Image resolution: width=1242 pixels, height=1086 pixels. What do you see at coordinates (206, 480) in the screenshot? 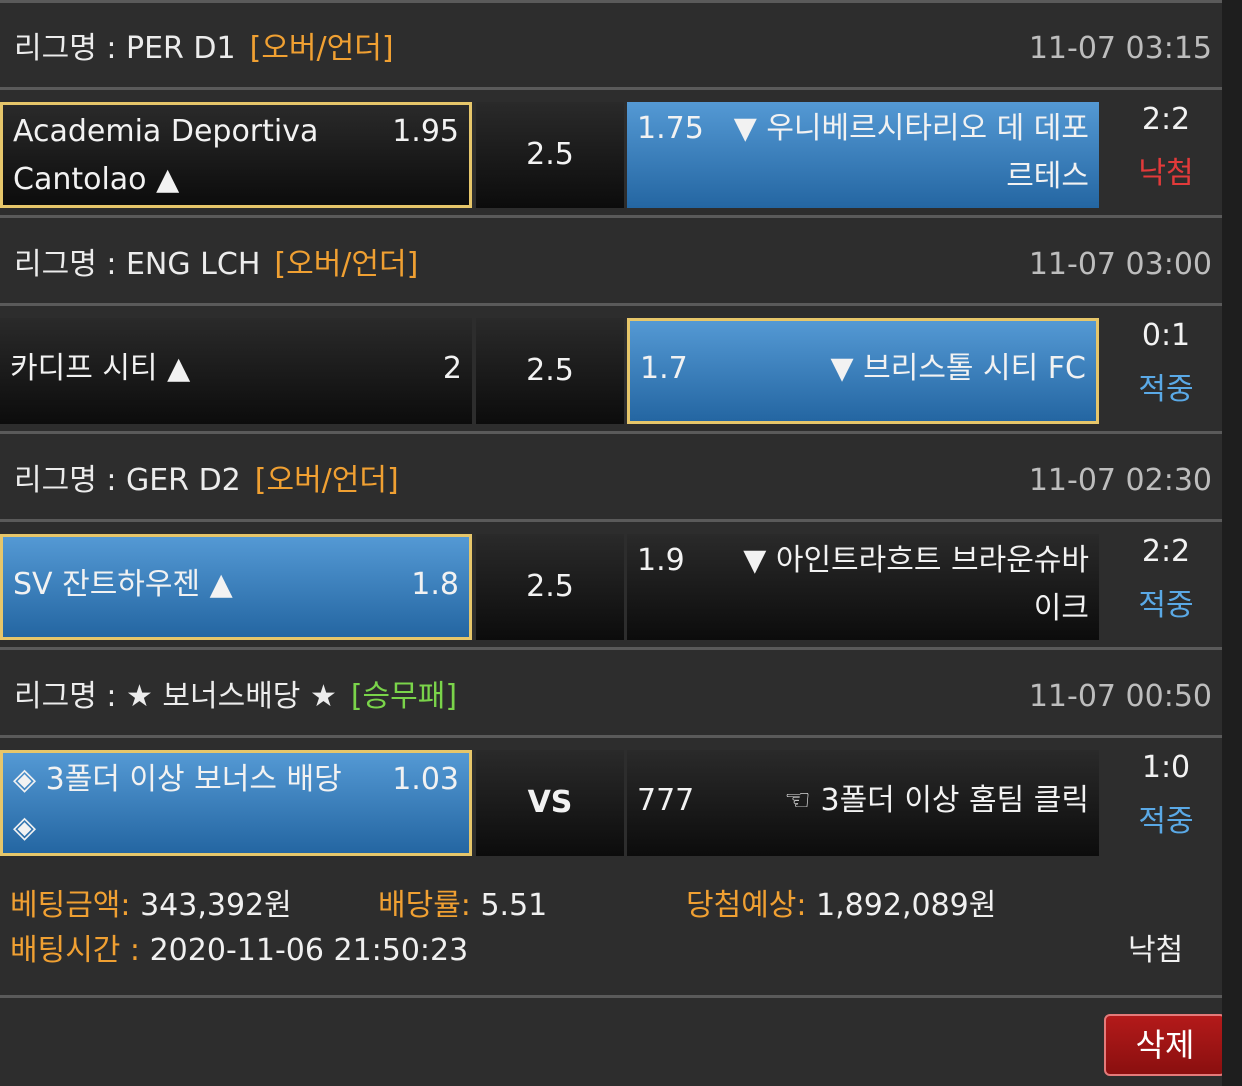
I see `league-label: 리그명 : GER D2 [오버/언더]` at bounding box center [206, 480].